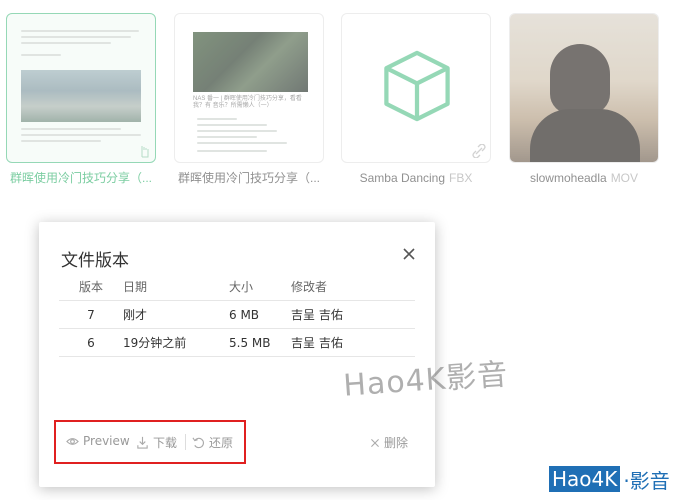  I want to click on col-date: 日期, so click(176, 286).